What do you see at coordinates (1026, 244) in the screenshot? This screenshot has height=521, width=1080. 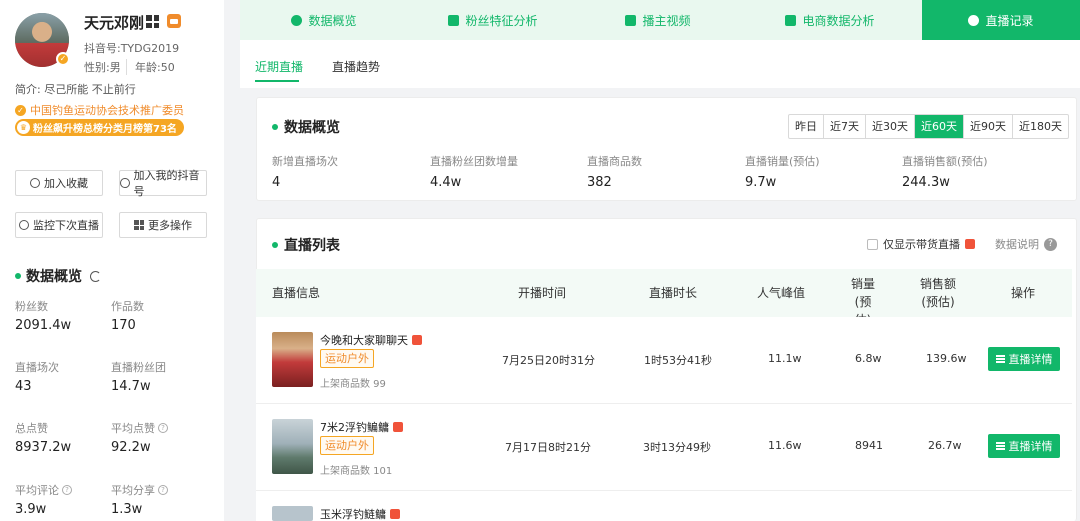 I see `data-explanation: 数据说明 ?` at bounding box center [1026, 244].